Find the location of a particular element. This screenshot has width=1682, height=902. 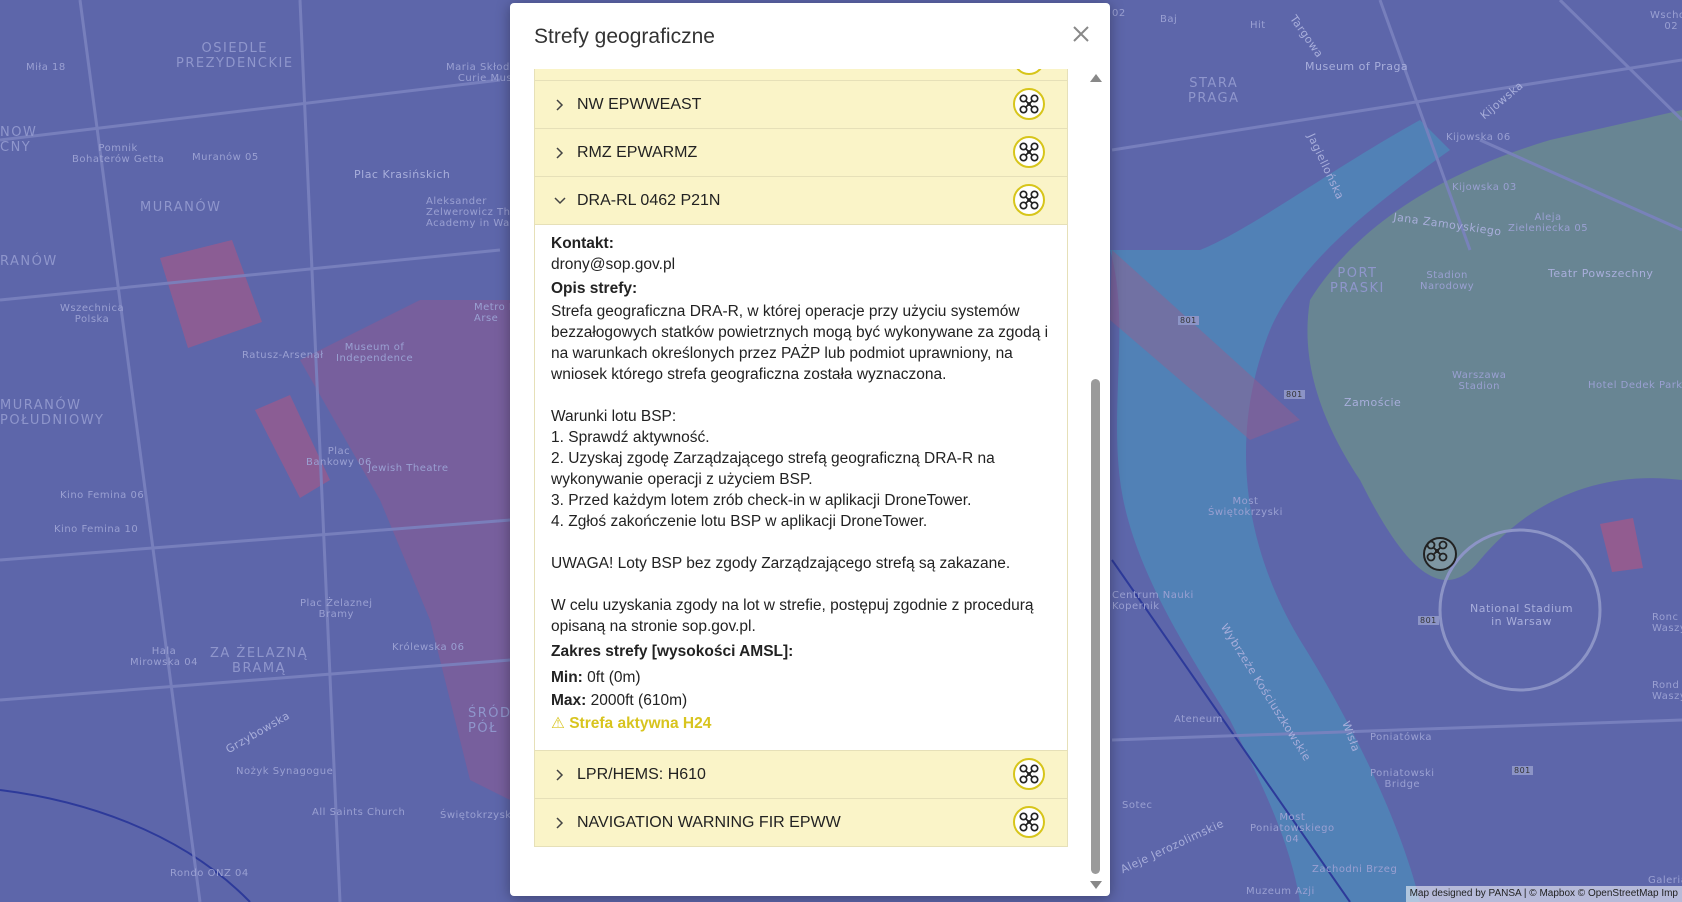

list-scrollbar is located at coordinates (1095, 481).